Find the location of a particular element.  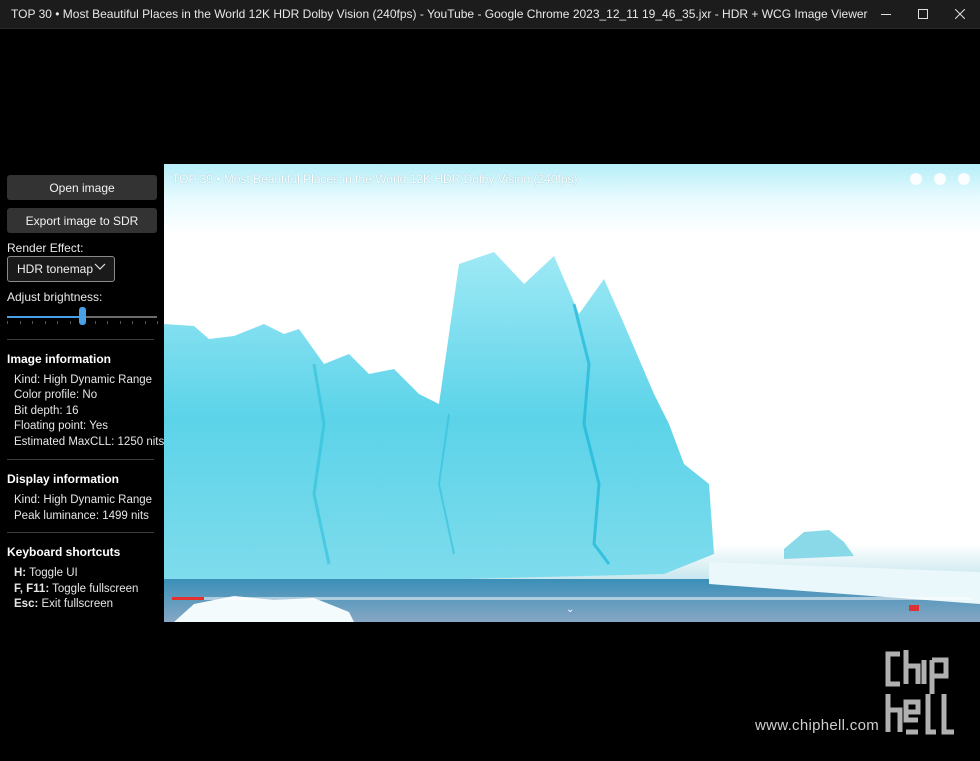

display-peak-luminance: Peak luminance: 1499 nits is located at coordinates (81, 516).